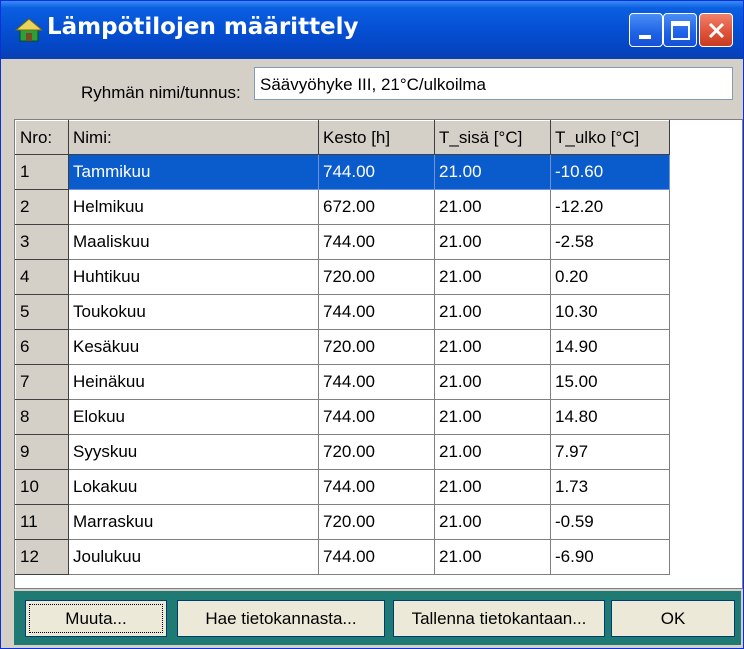 The height and width of the screenshot is (649, 744). Describe the element at coordinates (492, 137) in the screenshot. I see `column-header-t-sisa: T_sisä [°C]` at that location.